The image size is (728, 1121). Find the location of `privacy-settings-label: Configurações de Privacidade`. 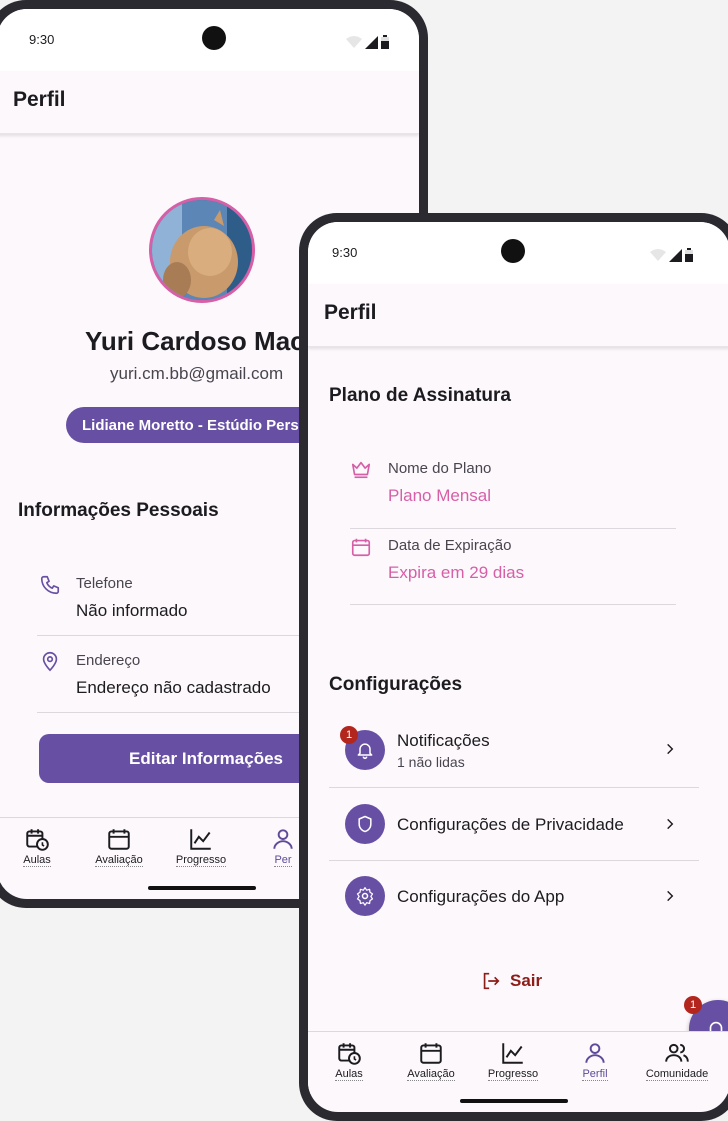

privacy-settings-label: Configurações de Privacidade is located at coordinates (510, 824).